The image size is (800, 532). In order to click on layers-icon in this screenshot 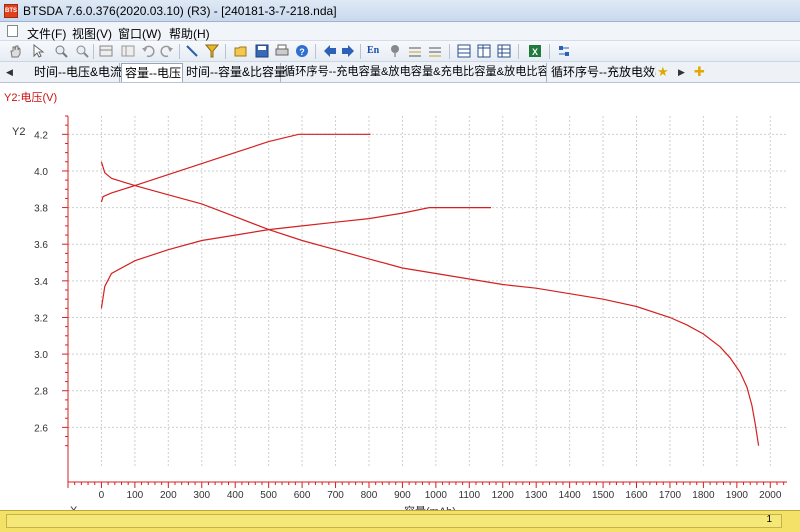, I will do `click(415, 51)`.